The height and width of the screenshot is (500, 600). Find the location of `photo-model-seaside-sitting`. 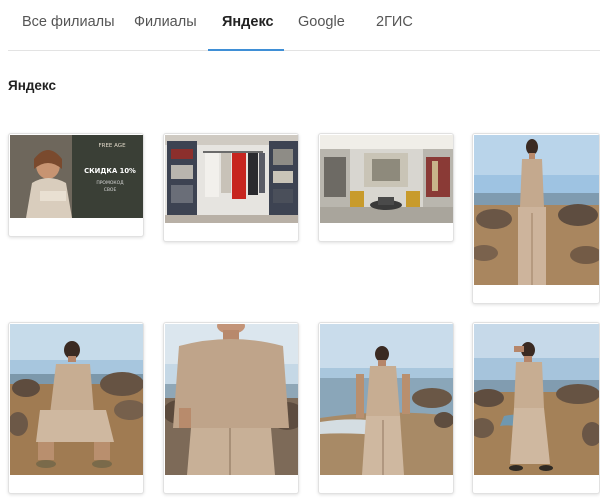

photo-model-seaside-sitting is located at coordinates (76, 408).